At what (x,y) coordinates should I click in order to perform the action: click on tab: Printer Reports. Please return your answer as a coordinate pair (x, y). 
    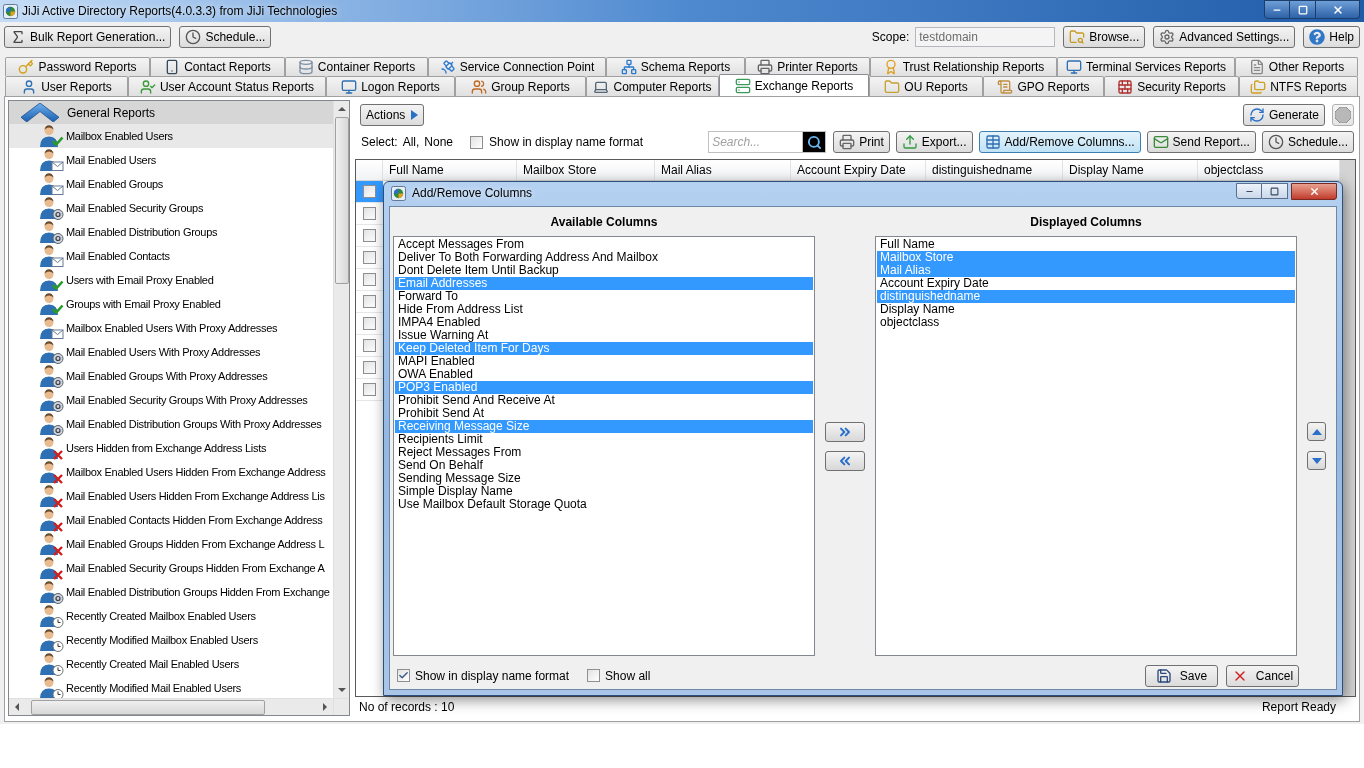
    Looking at the image, I should click on (807, 66).